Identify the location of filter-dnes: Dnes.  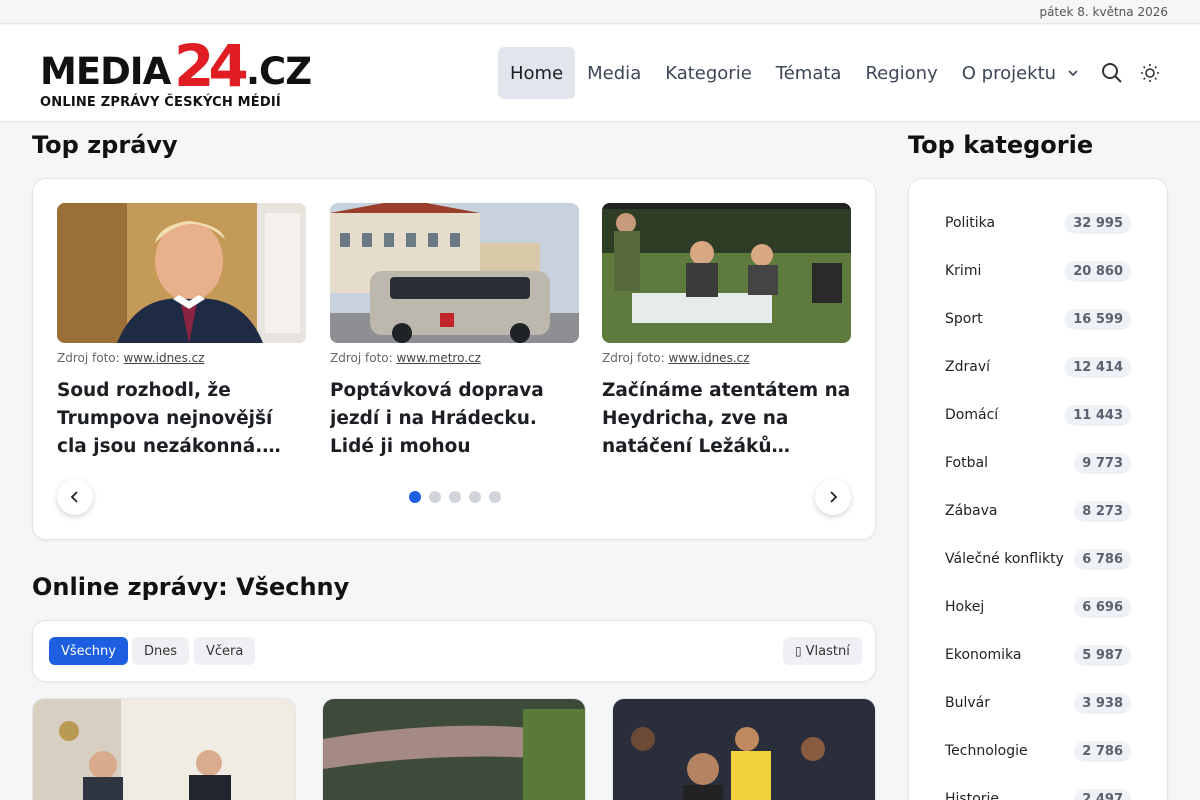
(161, 651).